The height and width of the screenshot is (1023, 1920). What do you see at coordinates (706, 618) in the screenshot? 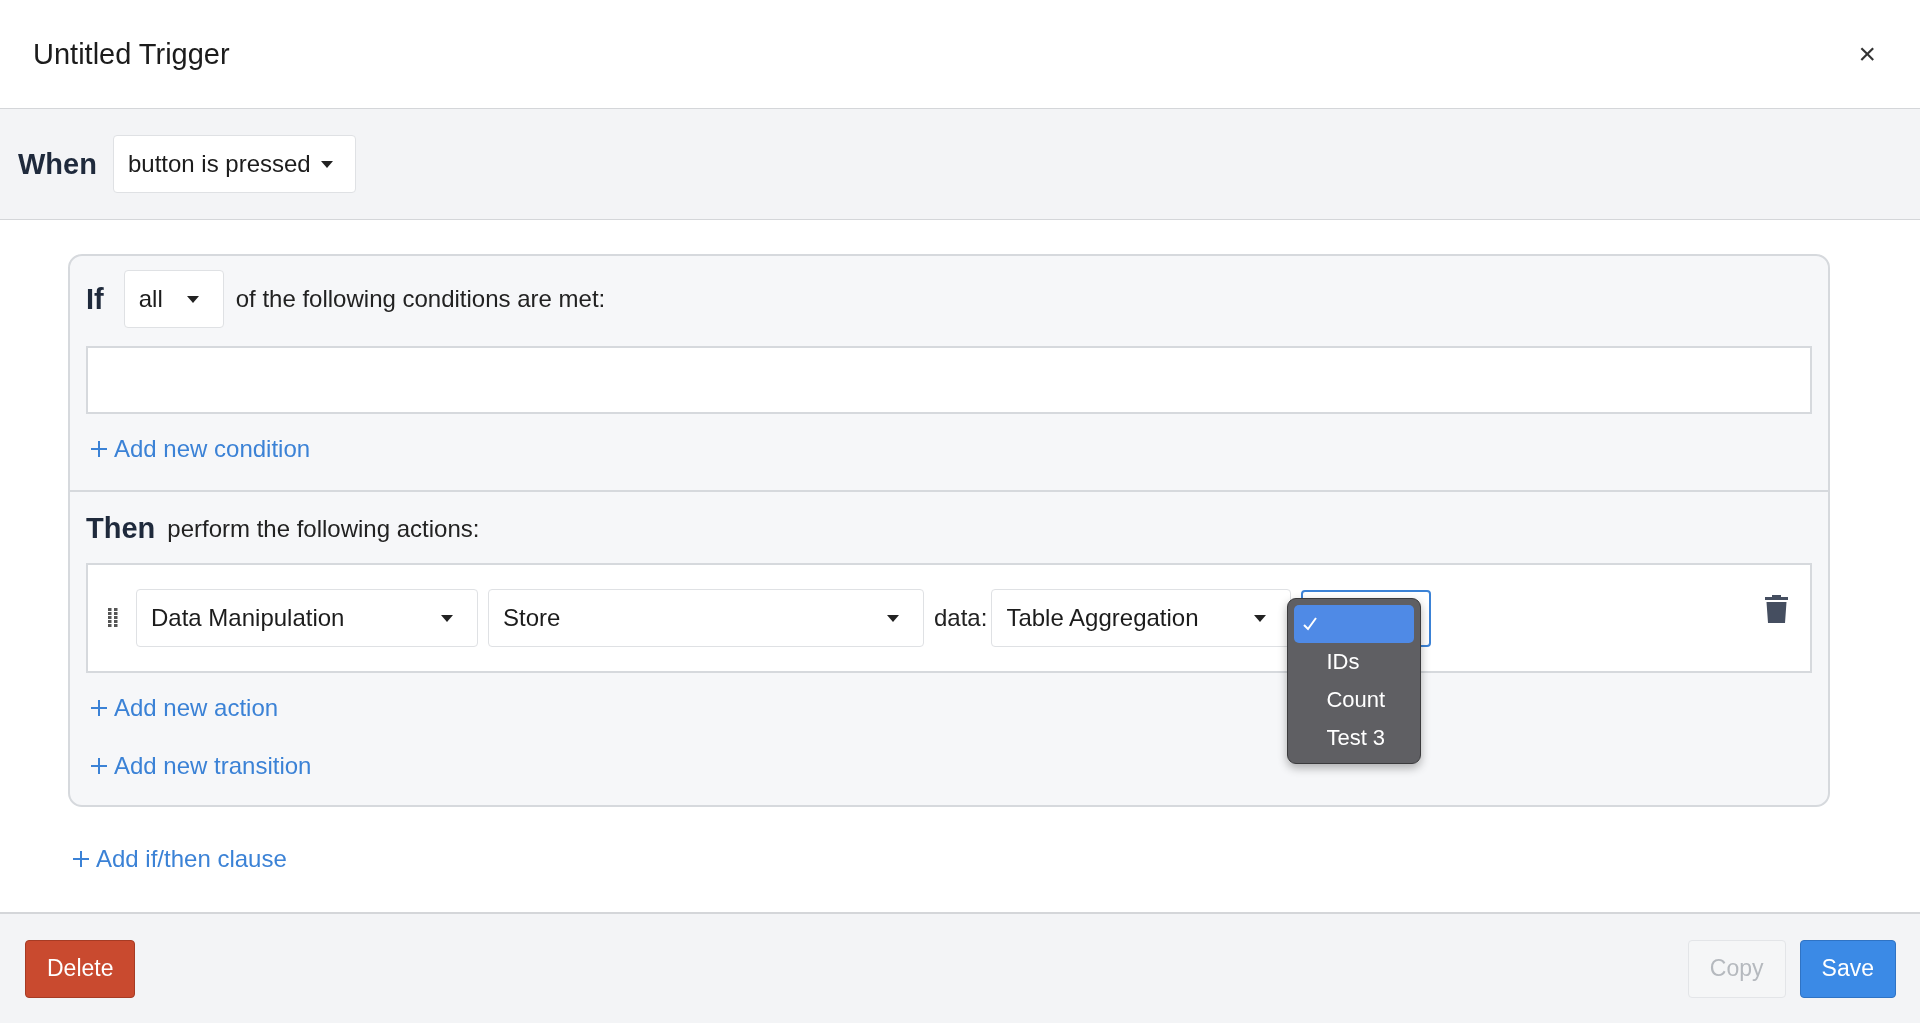
I see `operation-dropdown: Store` at bounding box center [706, 618].